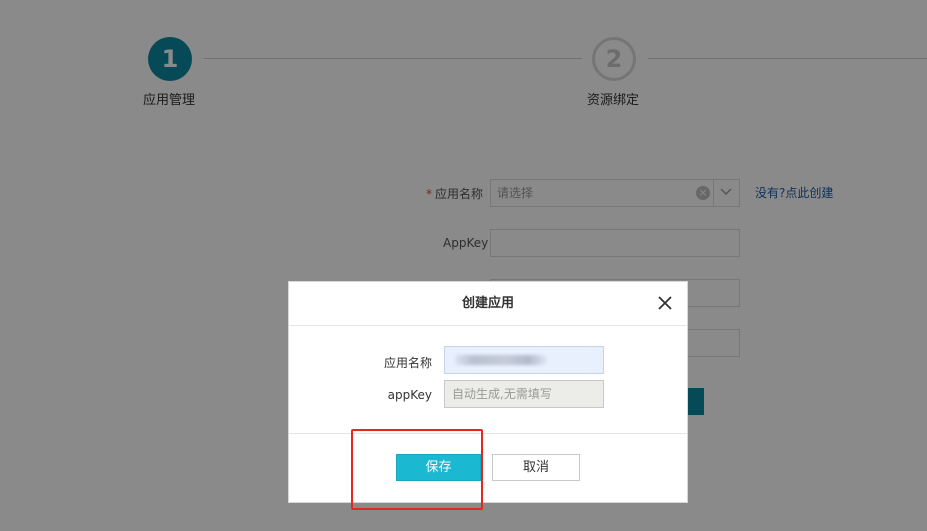 Image resolution: width=927 pixels, height=531 pixels. I want to click on cancel-button: 取消, so click(536, 467).